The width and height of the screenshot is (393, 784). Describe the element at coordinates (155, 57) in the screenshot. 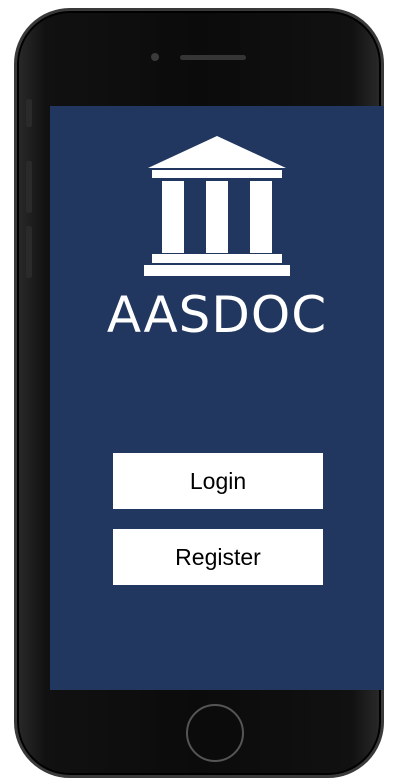

I see `front-camera` at that location.